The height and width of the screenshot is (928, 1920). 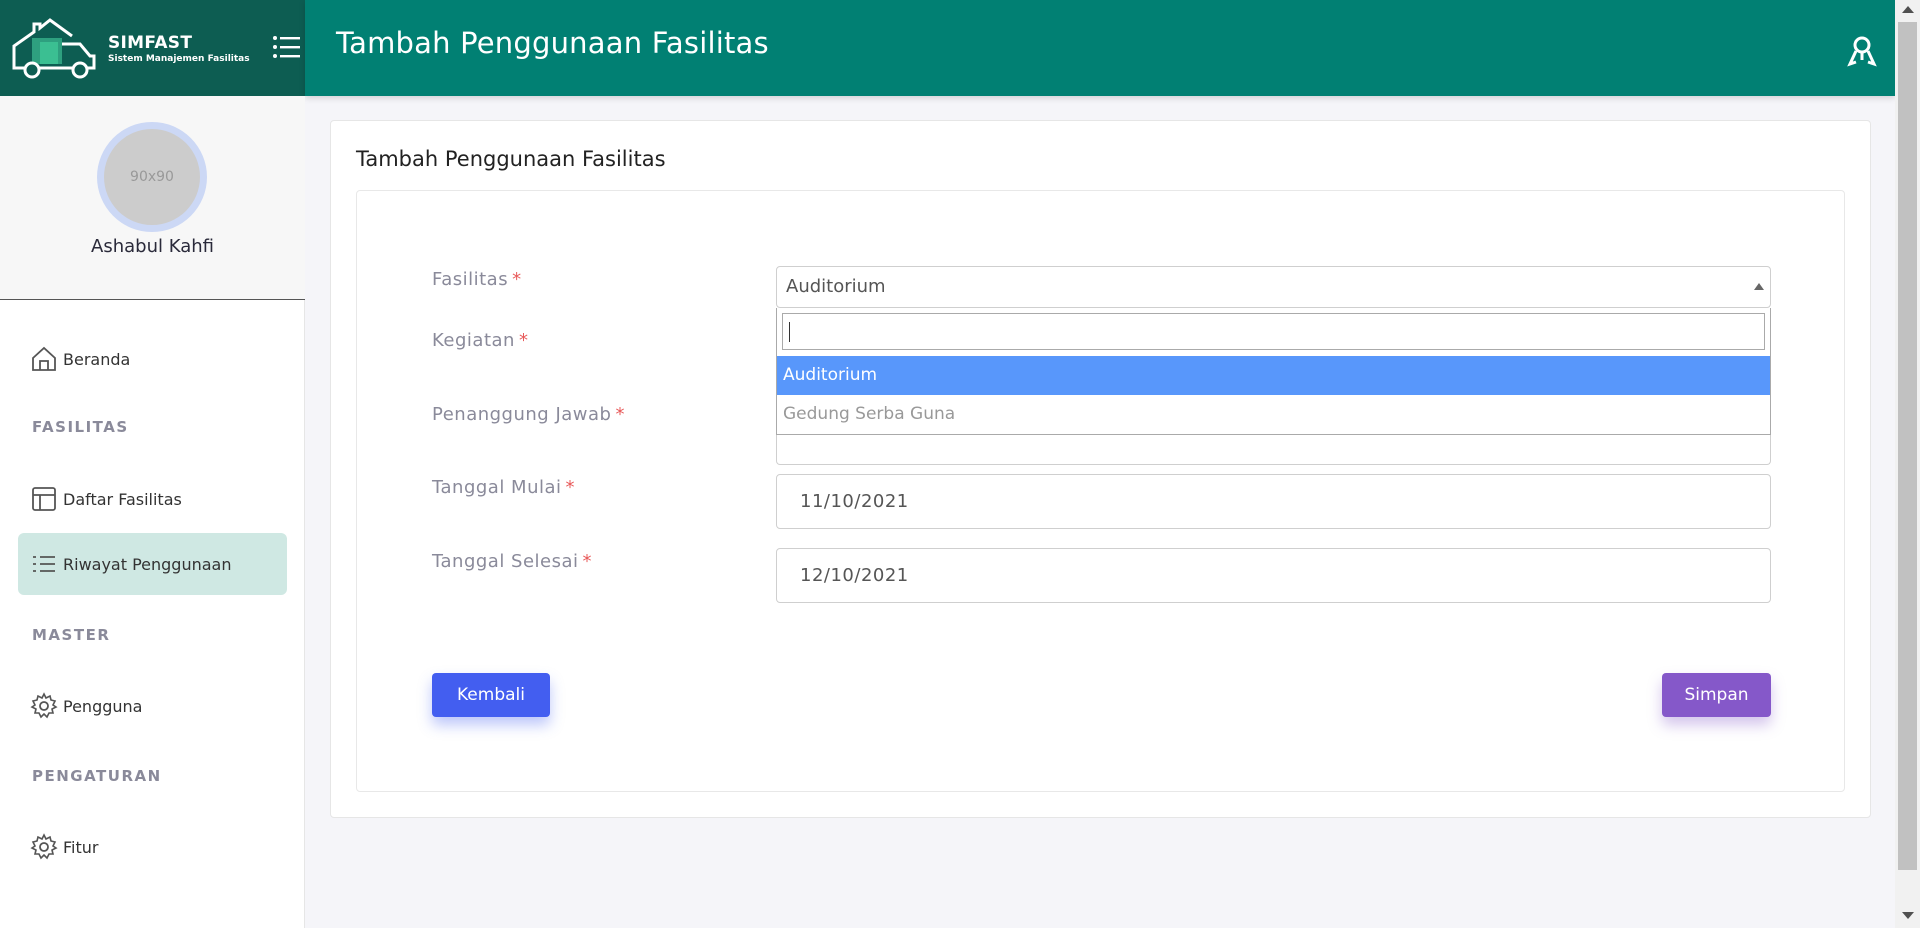 I want to click on fasilitas-dropdown: Auditorium Gedung Serba Guna, so click(x=1273, y=371).